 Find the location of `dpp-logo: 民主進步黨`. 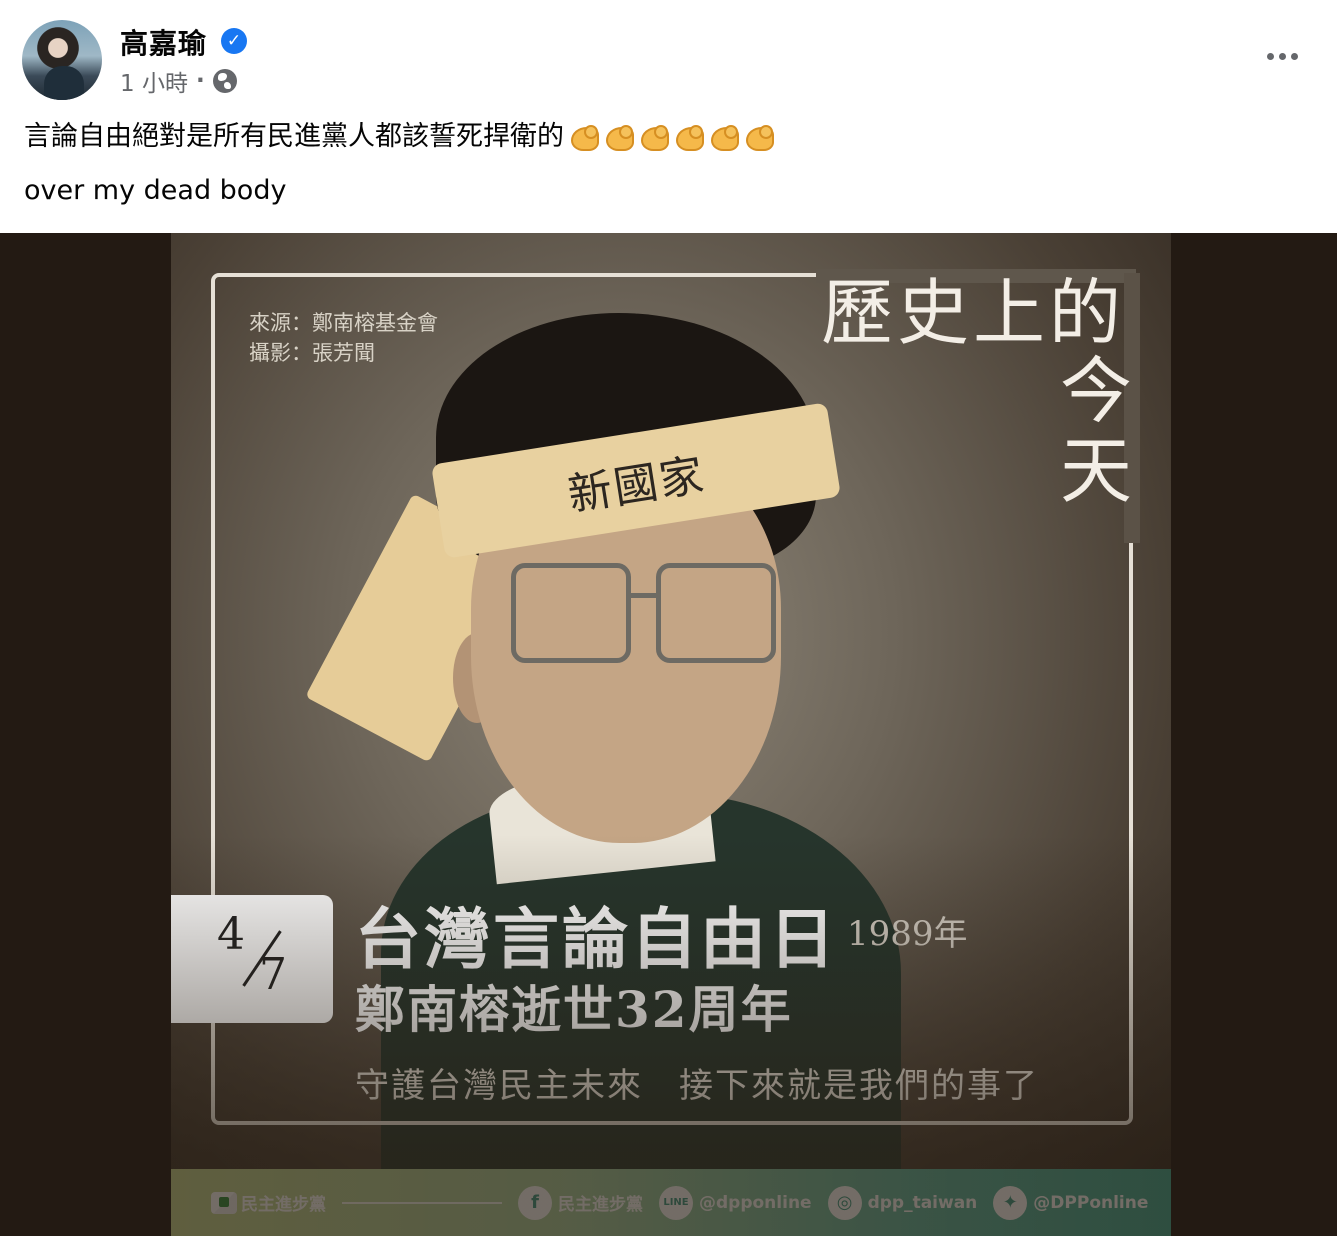

dpp-logo: 民主進步黨 is located at coordinates (268, 1202).